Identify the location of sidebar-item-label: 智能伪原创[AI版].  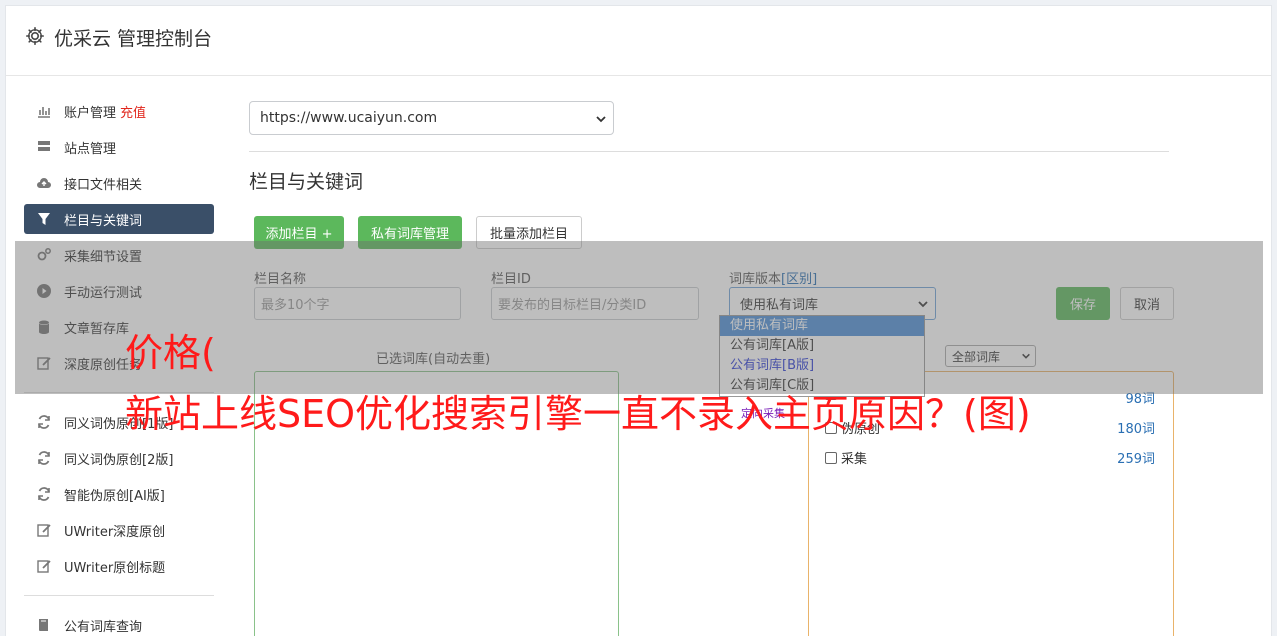
(114, 496).